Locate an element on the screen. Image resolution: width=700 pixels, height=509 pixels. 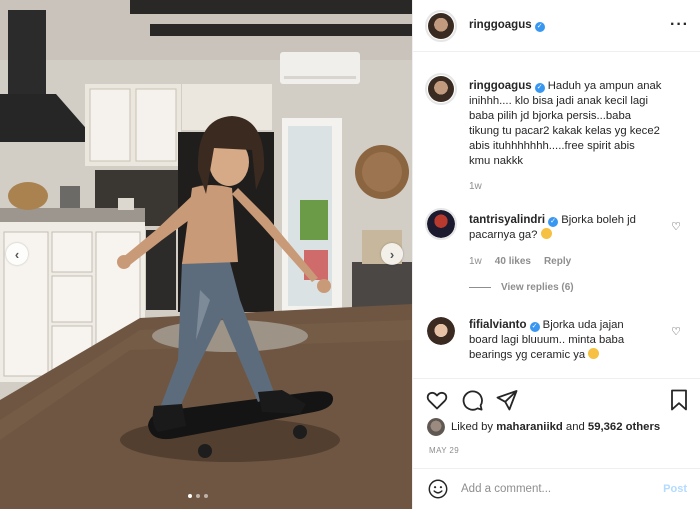
liker-avatar is located at coordinates (436, 427).